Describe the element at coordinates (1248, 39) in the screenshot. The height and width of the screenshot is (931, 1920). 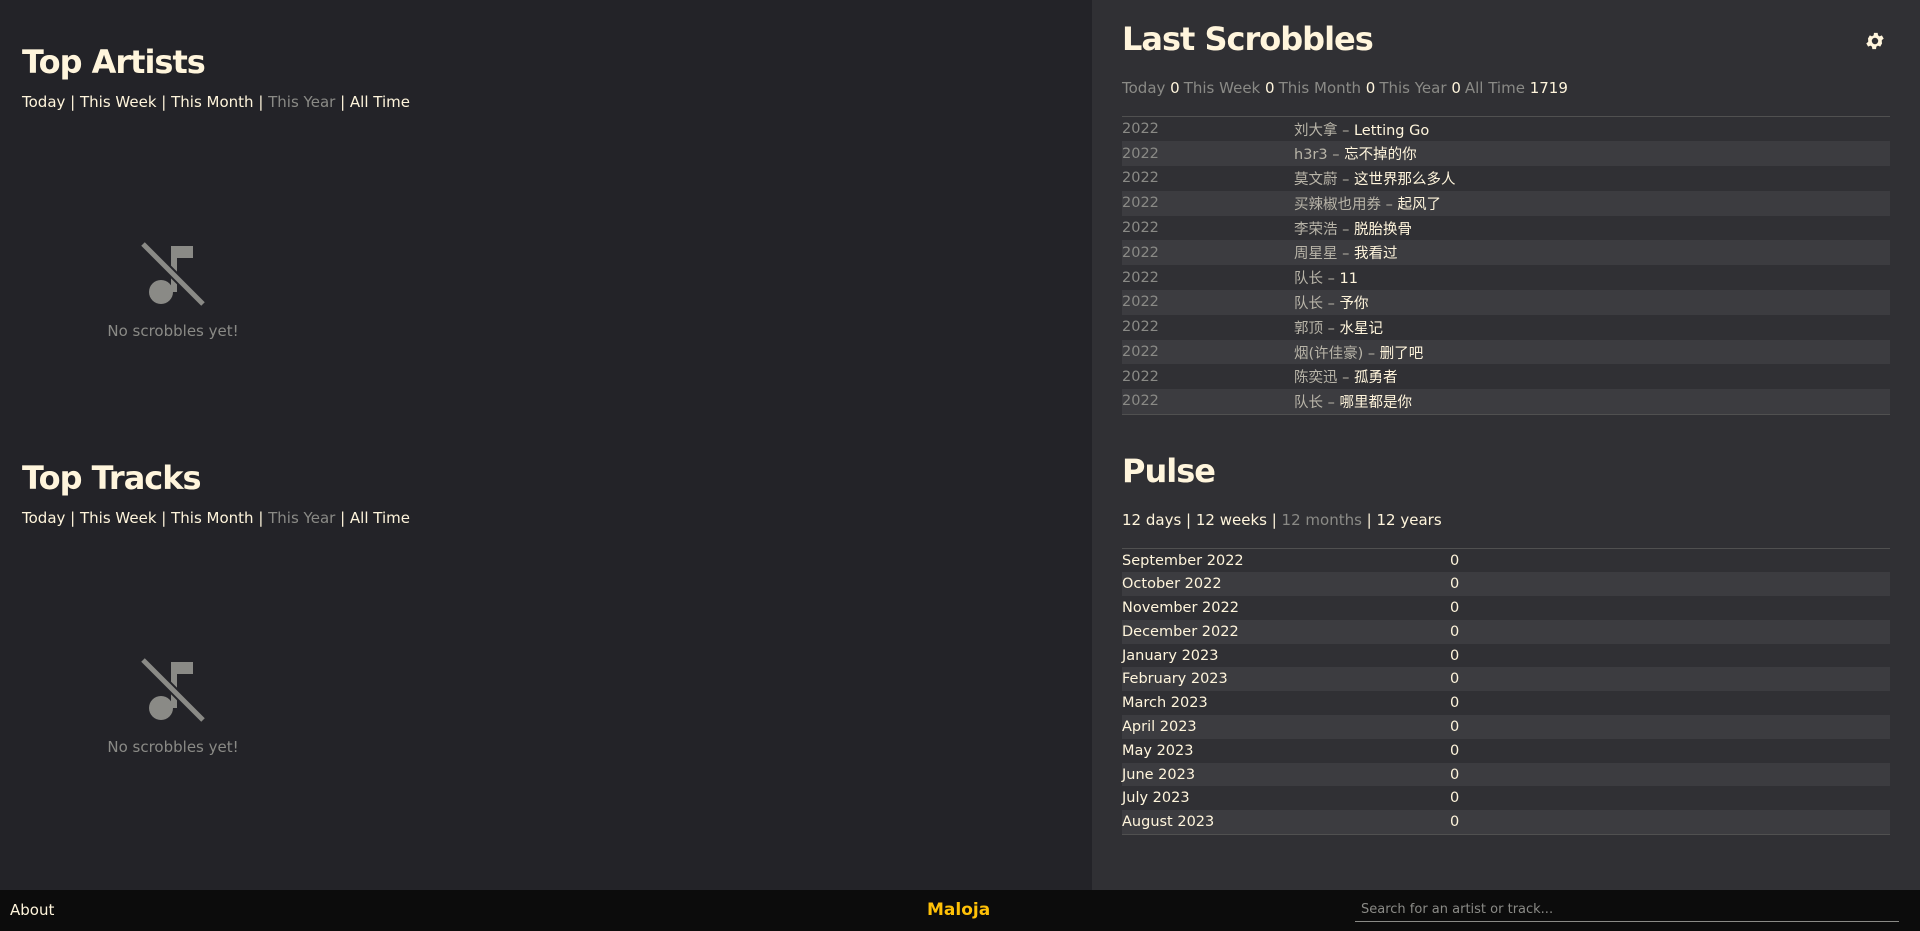
I see `last-scrobbles-heading: Last Scrobbles` at that location.